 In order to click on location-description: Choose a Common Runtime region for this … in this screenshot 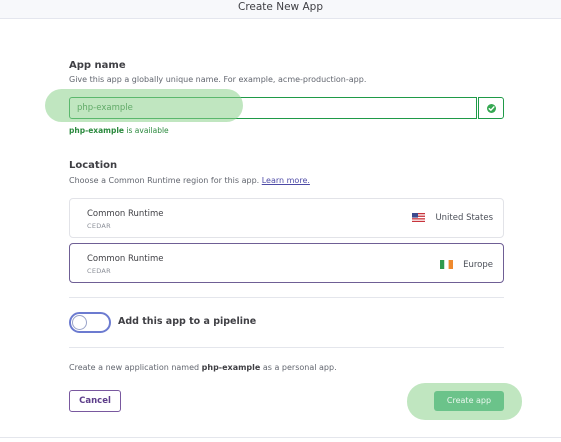, I will do `click(189, 180)`.